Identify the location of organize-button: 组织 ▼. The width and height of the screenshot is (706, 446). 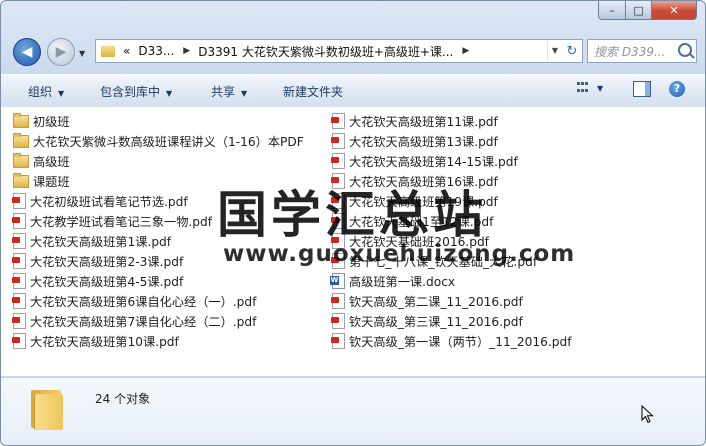
(46, 91).